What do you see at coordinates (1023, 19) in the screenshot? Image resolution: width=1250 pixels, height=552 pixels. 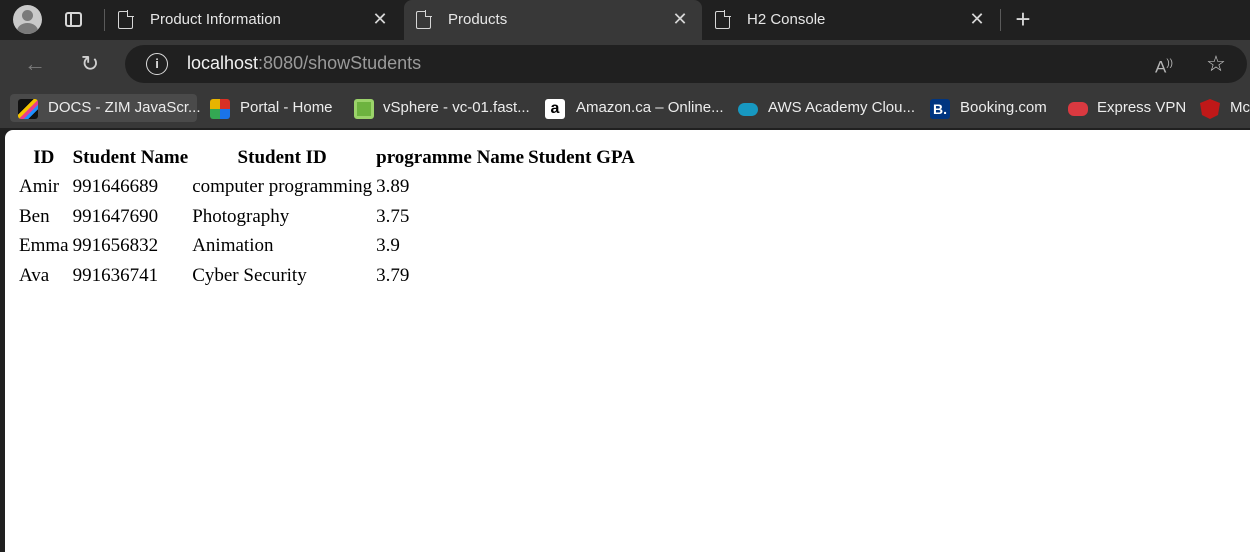 I see `new-tab-plus-icon: +` at bounding box center [1023, 19].